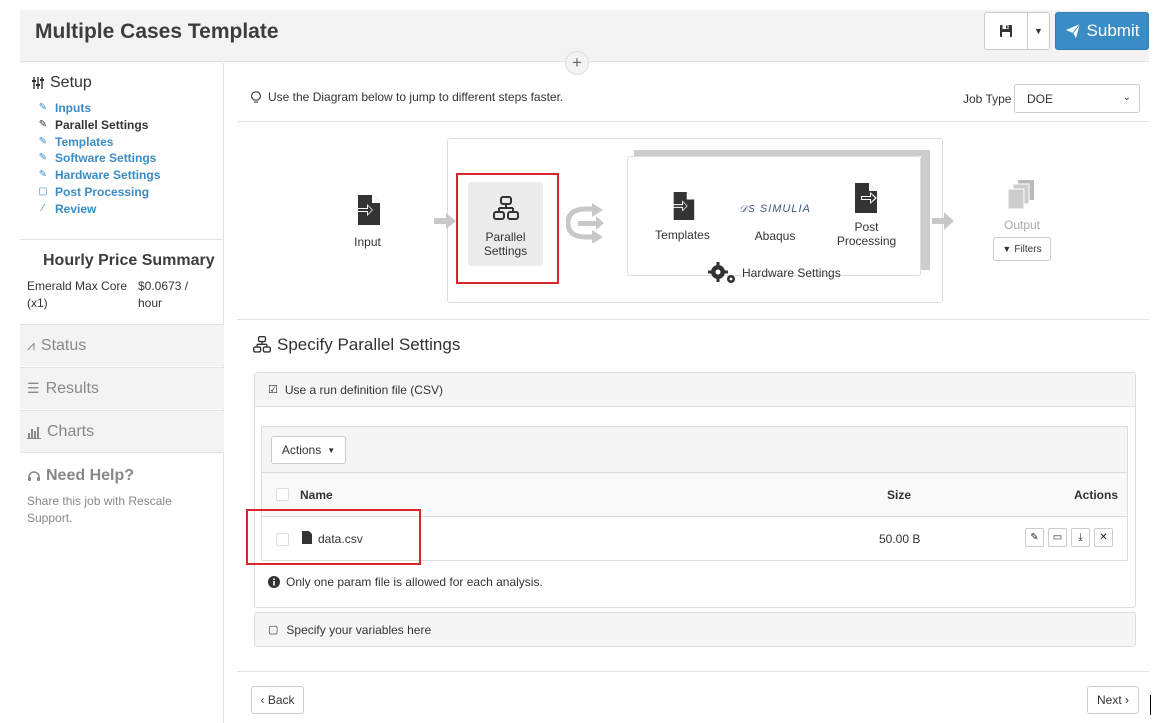 The image size is (1169, 723). Describe the element at coordinates (277, 700) in the screenshot. I see `back-button: ‹ Back` at that location.